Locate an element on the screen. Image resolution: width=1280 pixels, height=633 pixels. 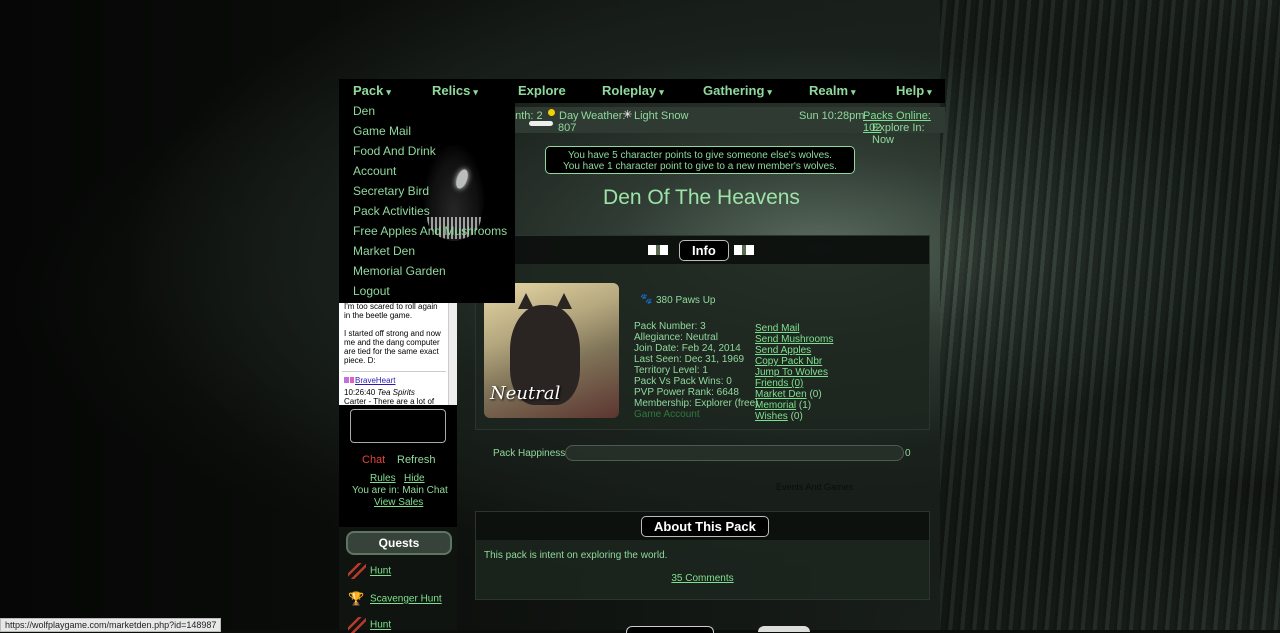
bone-icon is located at coordinates (541, 123).